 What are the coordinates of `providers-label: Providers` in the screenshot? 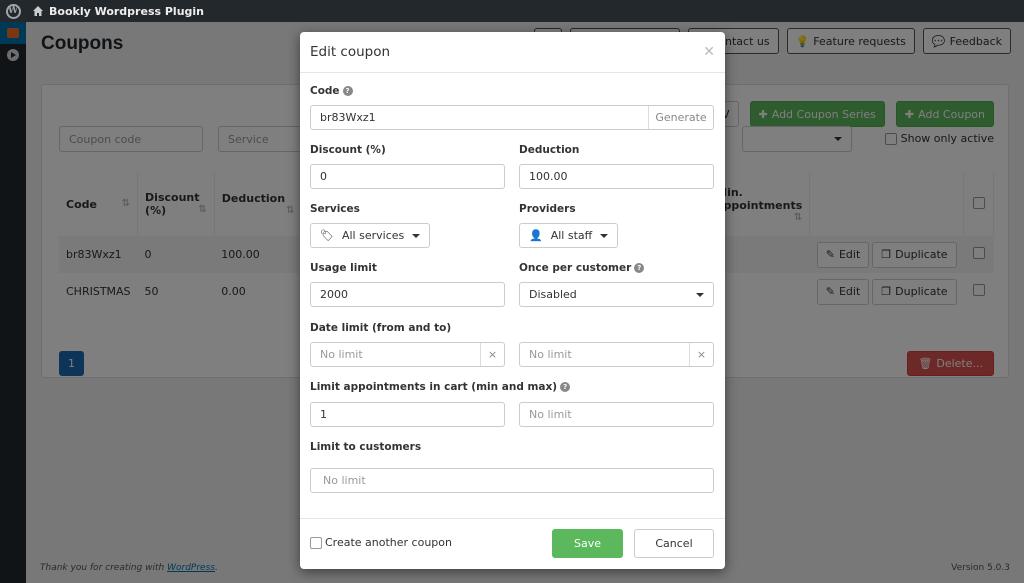 It's located at (547, 209).